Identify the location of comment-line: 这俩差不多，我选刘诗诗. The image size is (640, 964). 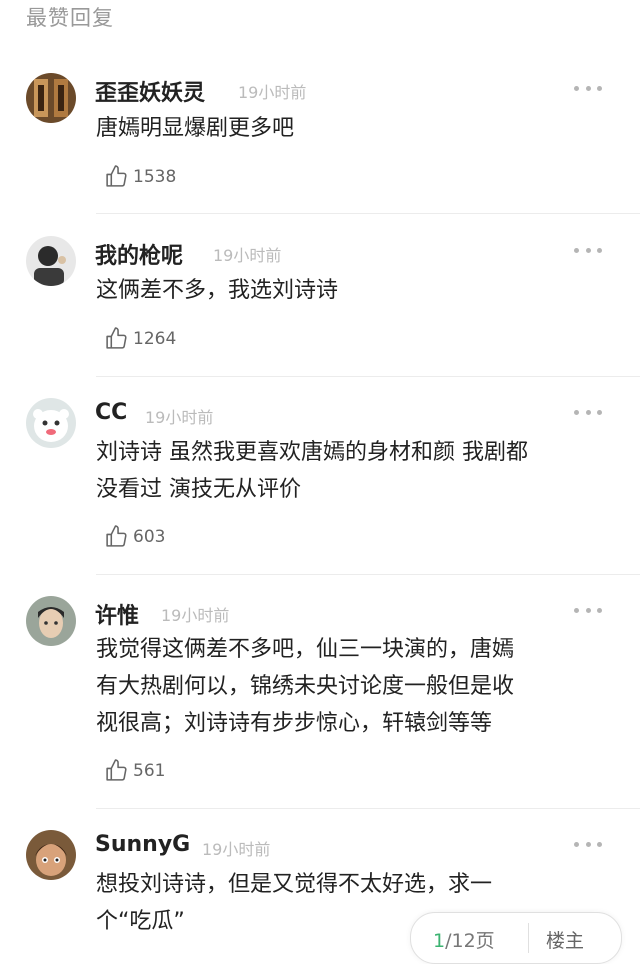
(217, 290).